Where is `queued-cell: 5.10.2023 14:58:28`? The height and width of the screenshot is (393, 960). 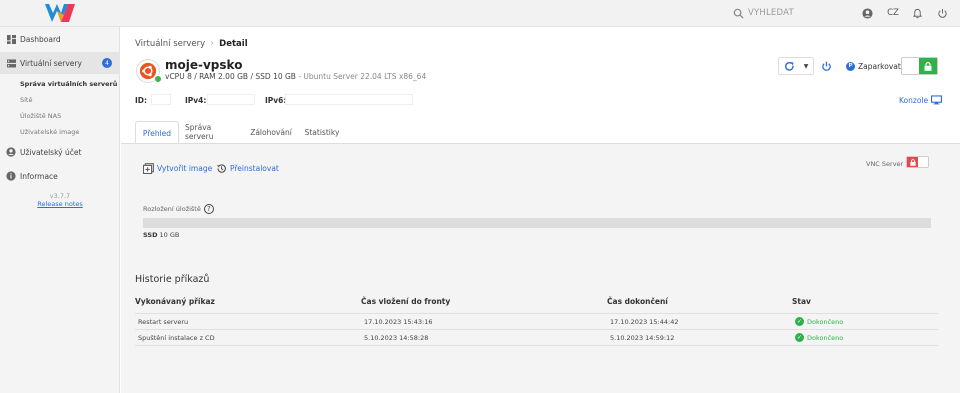
queued-cell: 5.10.2023 14:58:28 is located at coordinates (396, 338).